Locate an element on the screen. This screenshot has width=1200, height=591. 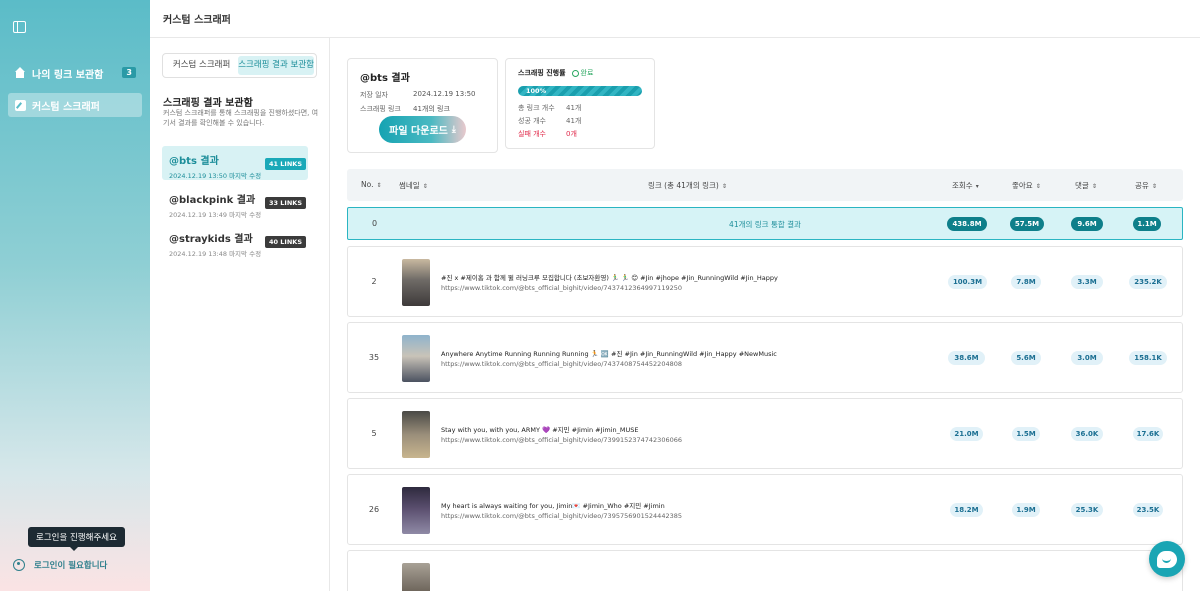
sidebar-item-label: 커스텀 스크래퍼 is located at coordinates (66, 107).